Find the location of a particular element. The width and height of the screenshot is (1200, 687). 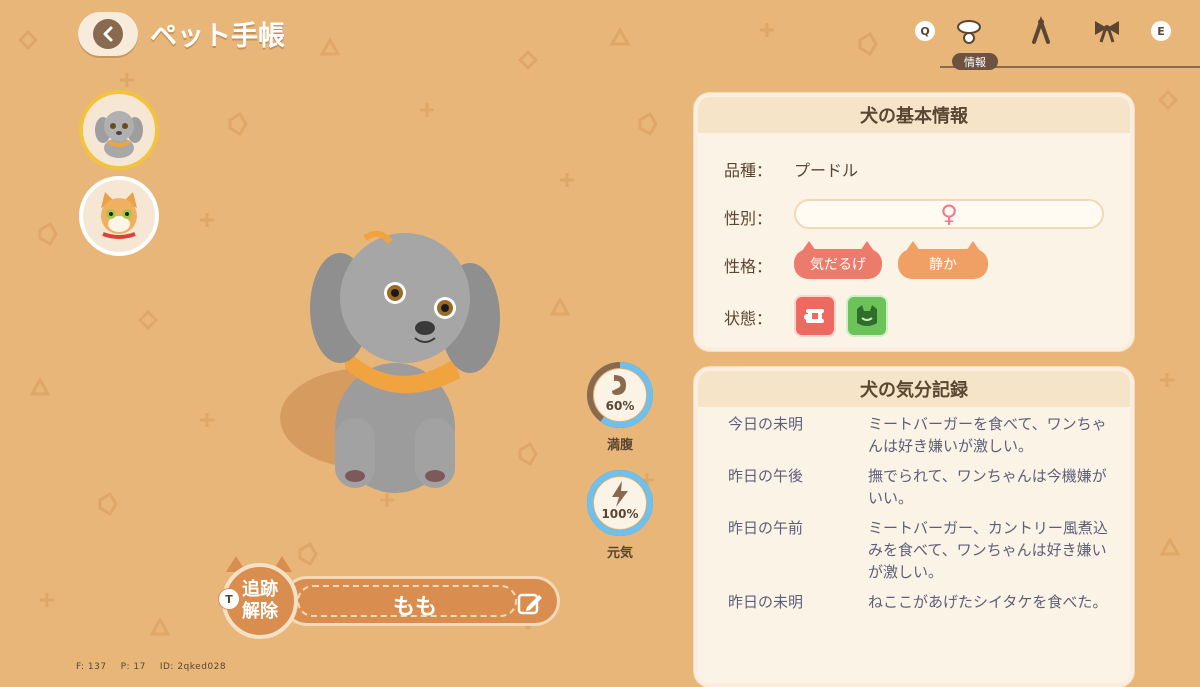

trait-badge: 静か is located at coordinates (943, 260).